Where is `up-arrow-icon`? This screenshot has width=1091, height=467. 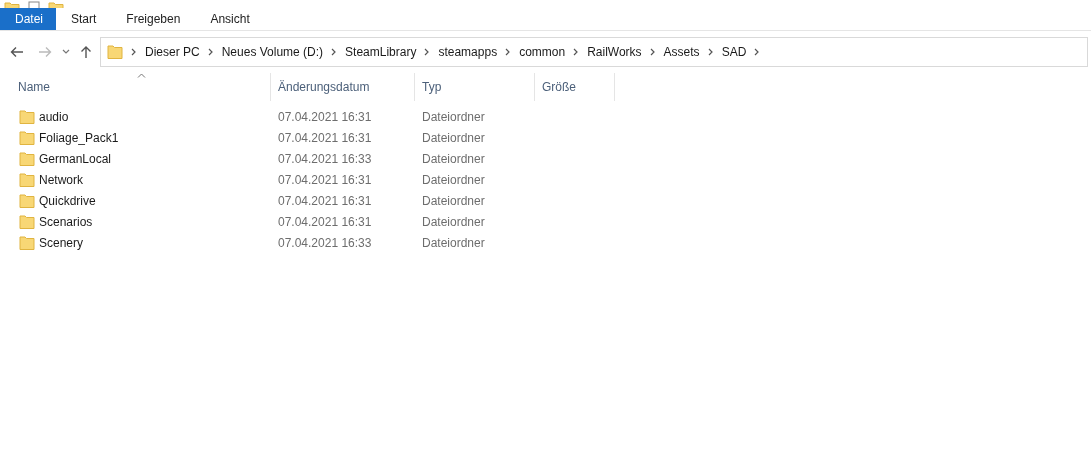
up-arrow-icon is located at coordinates (86, 52).